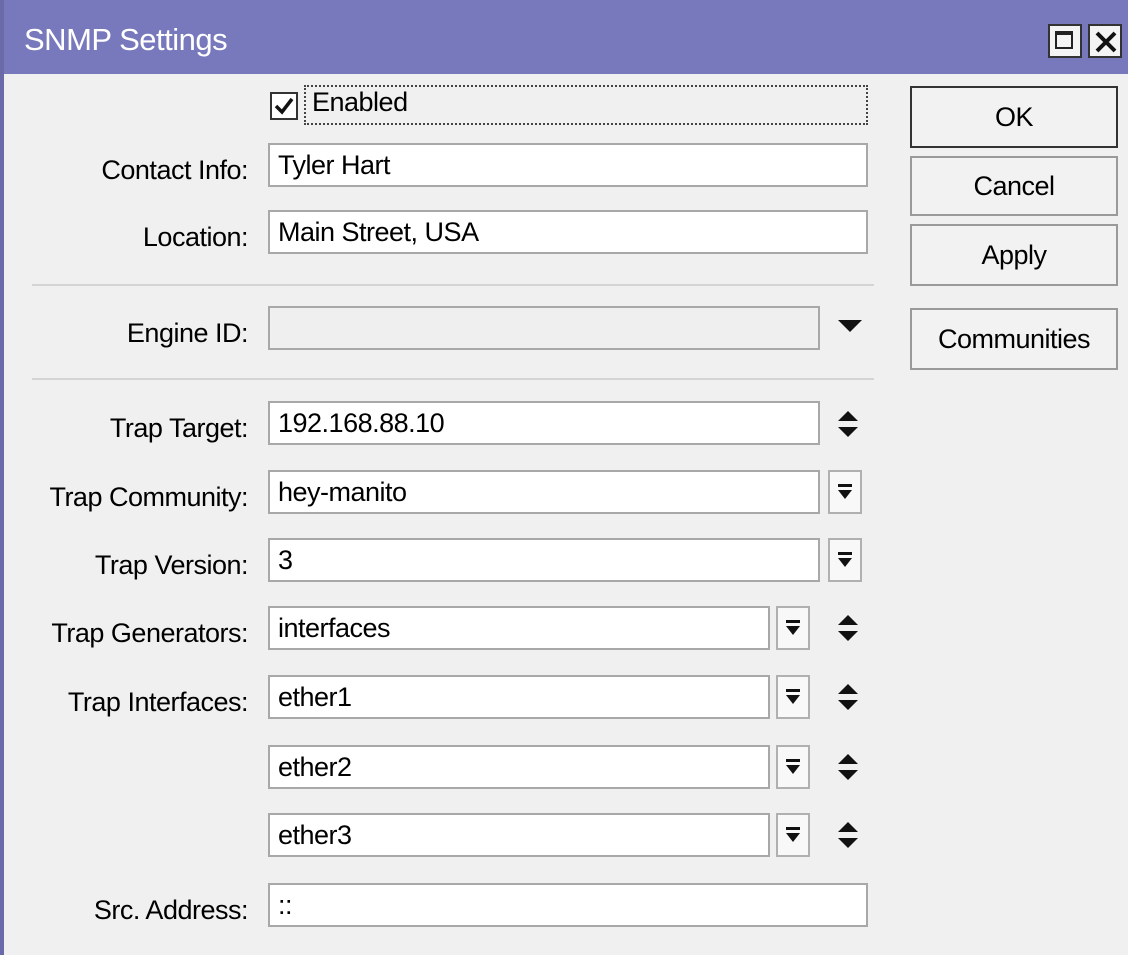 This screenshot has height=955, width=1128. Describe the element at coordinates (850, 326) in the screenshot. I see `engine-id-dropdown-icon` at that location.